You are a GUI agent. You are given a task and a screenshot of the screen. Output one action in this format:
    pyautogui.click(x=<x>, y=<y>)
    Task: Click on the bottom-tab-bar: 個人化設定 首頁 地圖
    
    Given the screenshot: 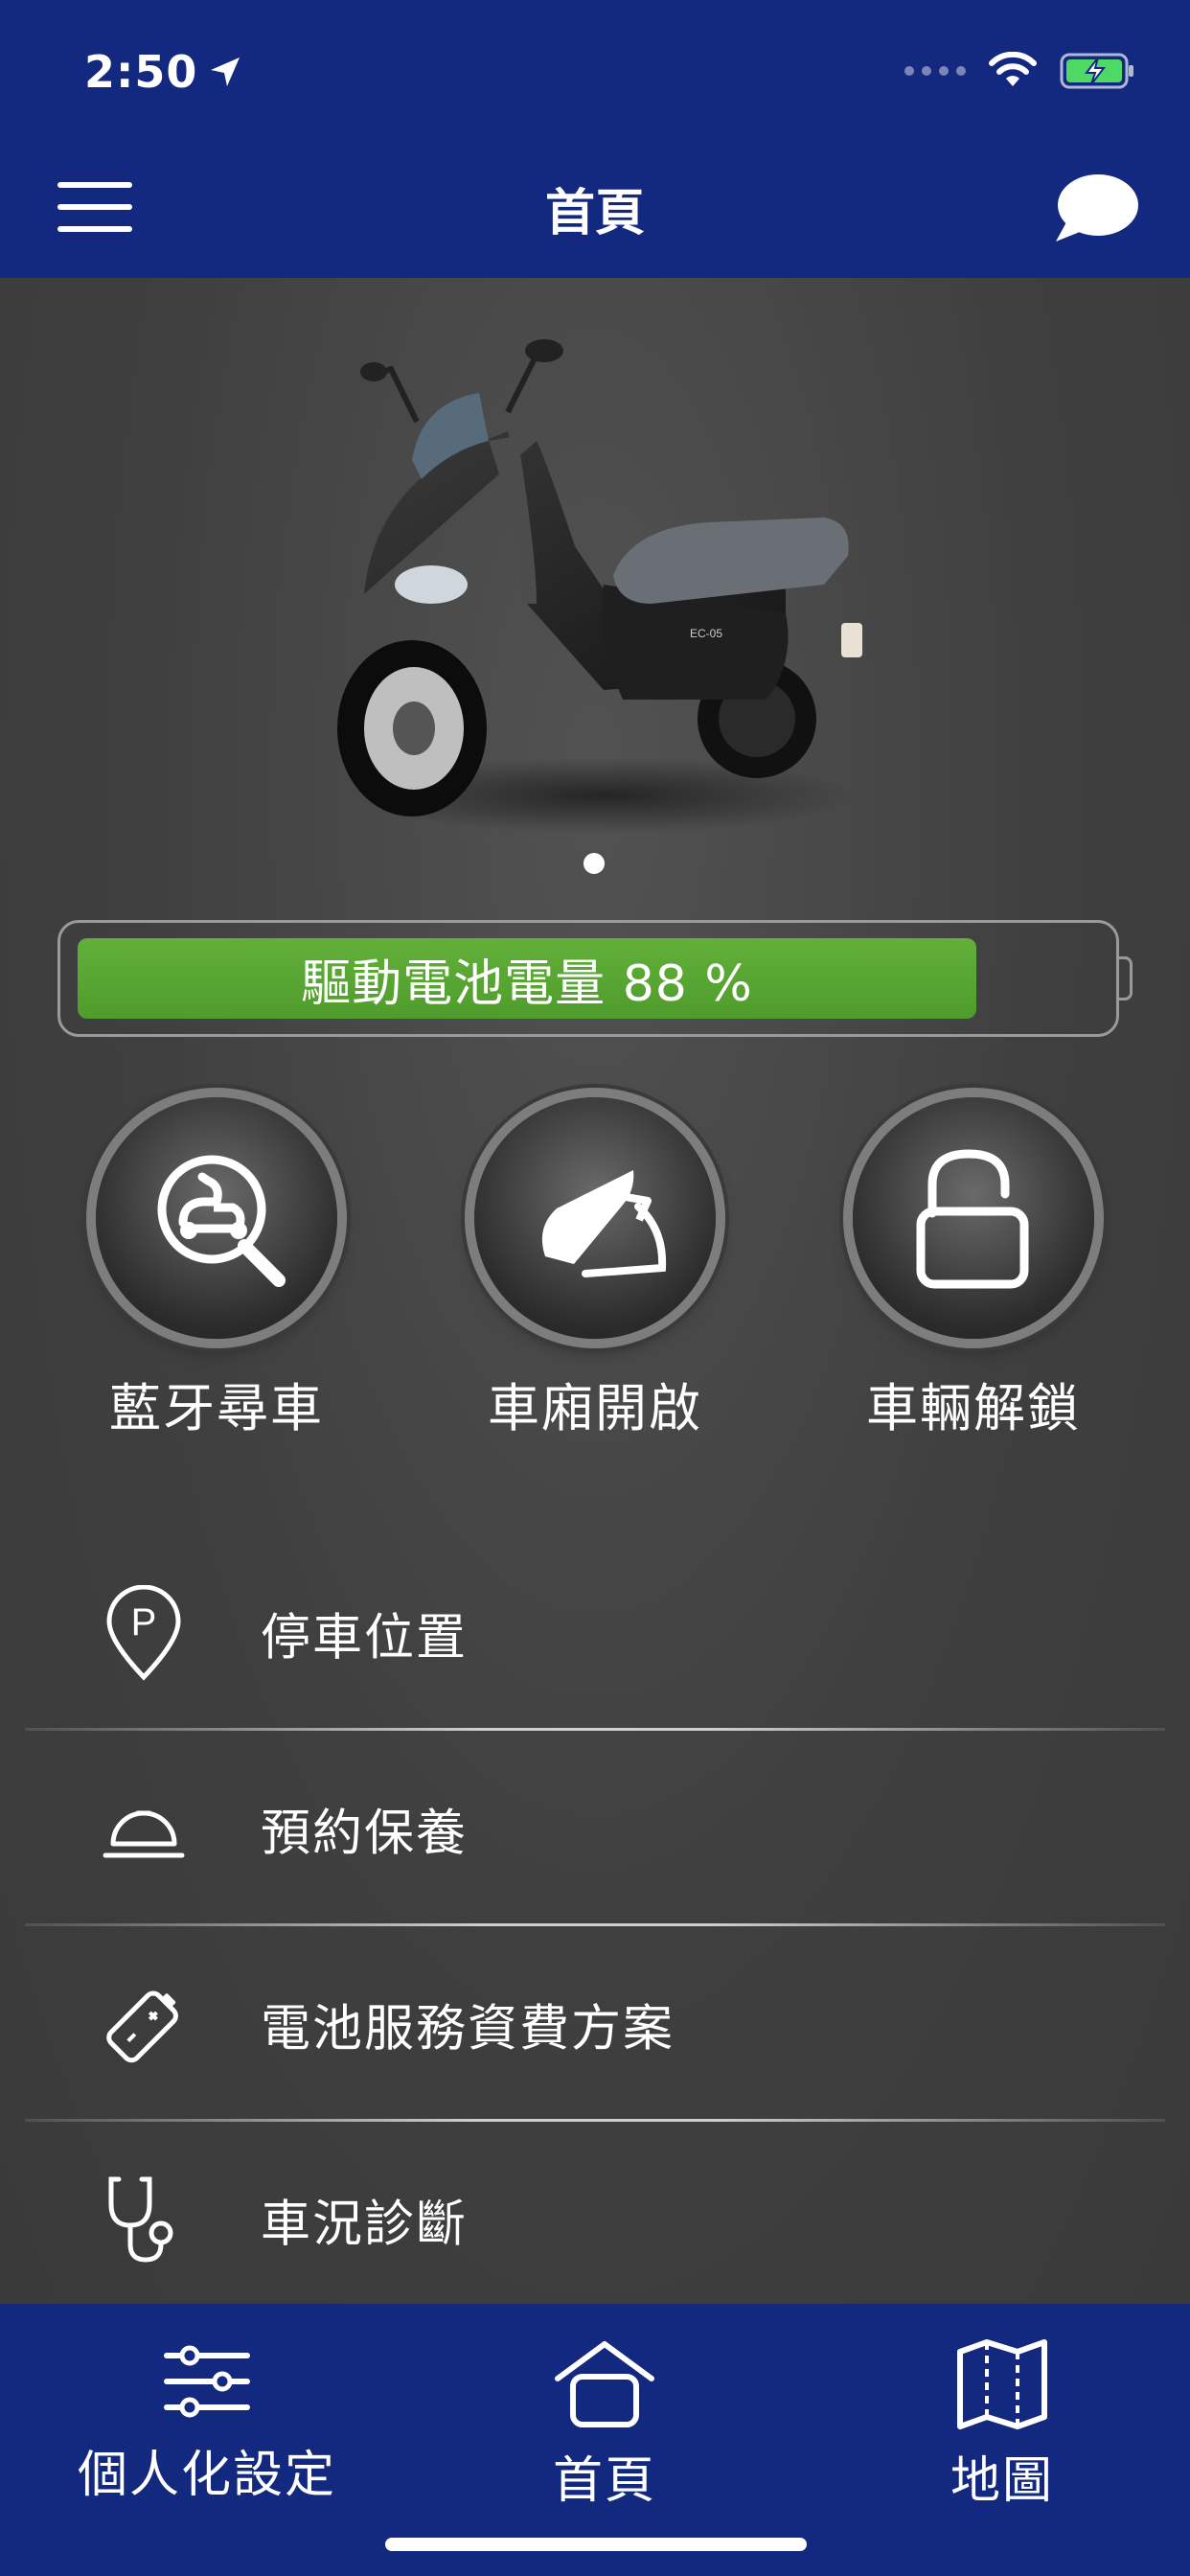 What is the action you would take?
    pyautogui.click(x=595, y=2440)
    